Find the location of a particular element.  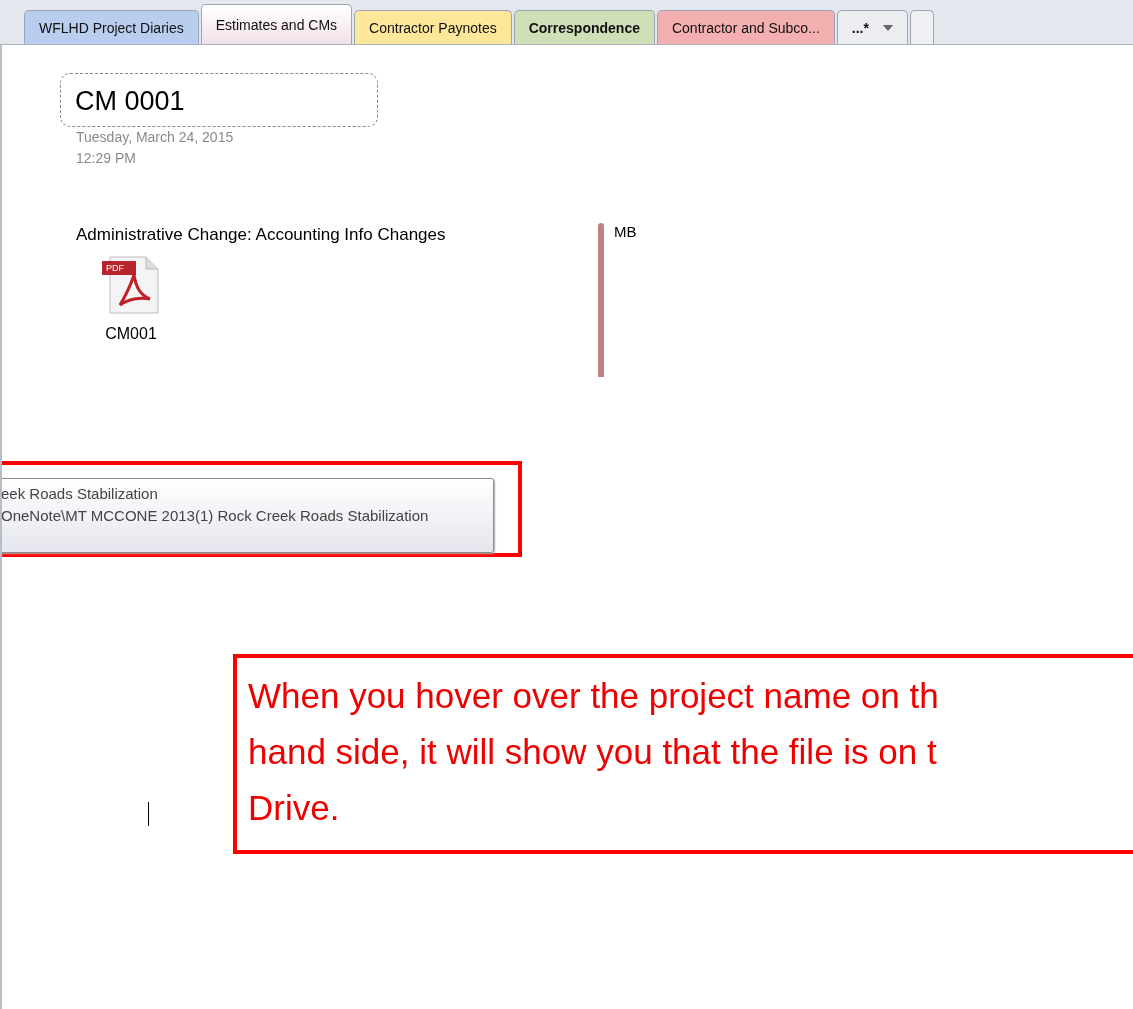

section-tab: Correspondence is located at coordinates (584, 27).